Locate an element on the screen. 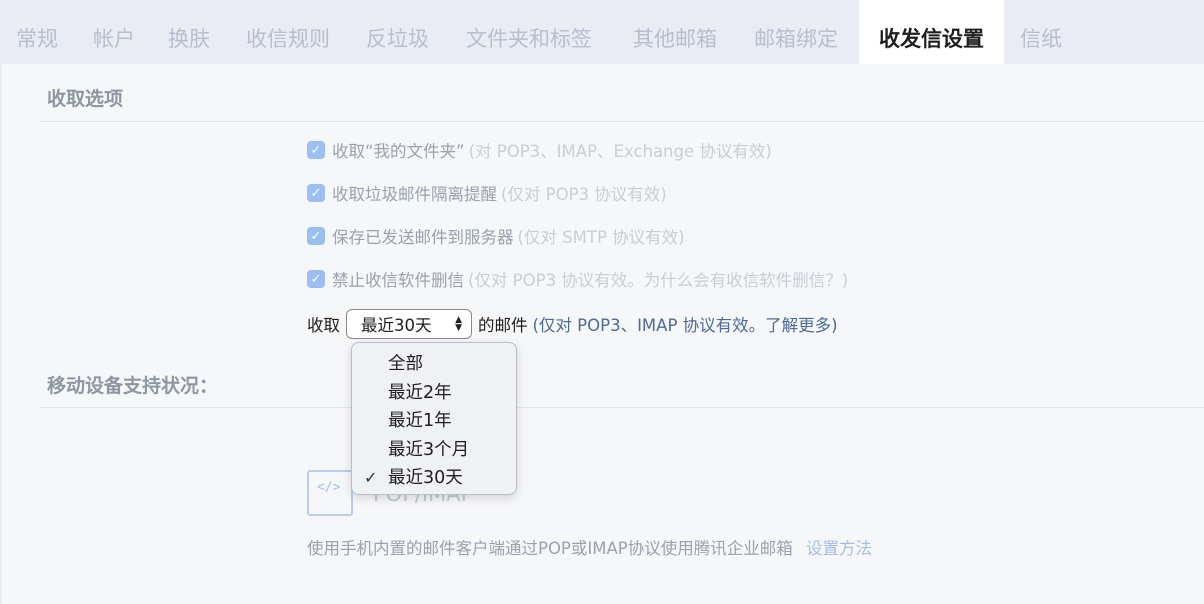  option-note: (对 POP3、IMAP、Exchange 协议有效) is located at coordinates (620, 151).